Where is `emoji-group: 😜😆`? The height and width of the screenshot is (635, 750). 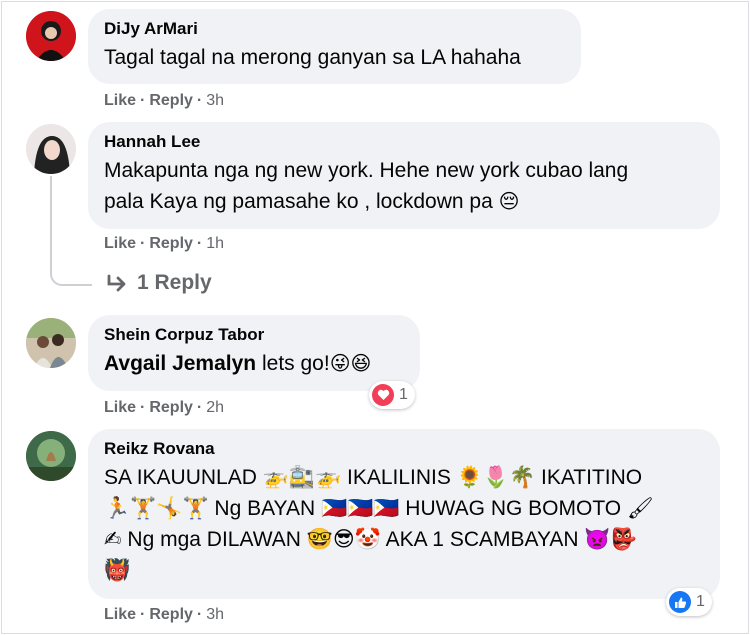
emoji-group: 😜😆 is located at coordinates (350, 363).